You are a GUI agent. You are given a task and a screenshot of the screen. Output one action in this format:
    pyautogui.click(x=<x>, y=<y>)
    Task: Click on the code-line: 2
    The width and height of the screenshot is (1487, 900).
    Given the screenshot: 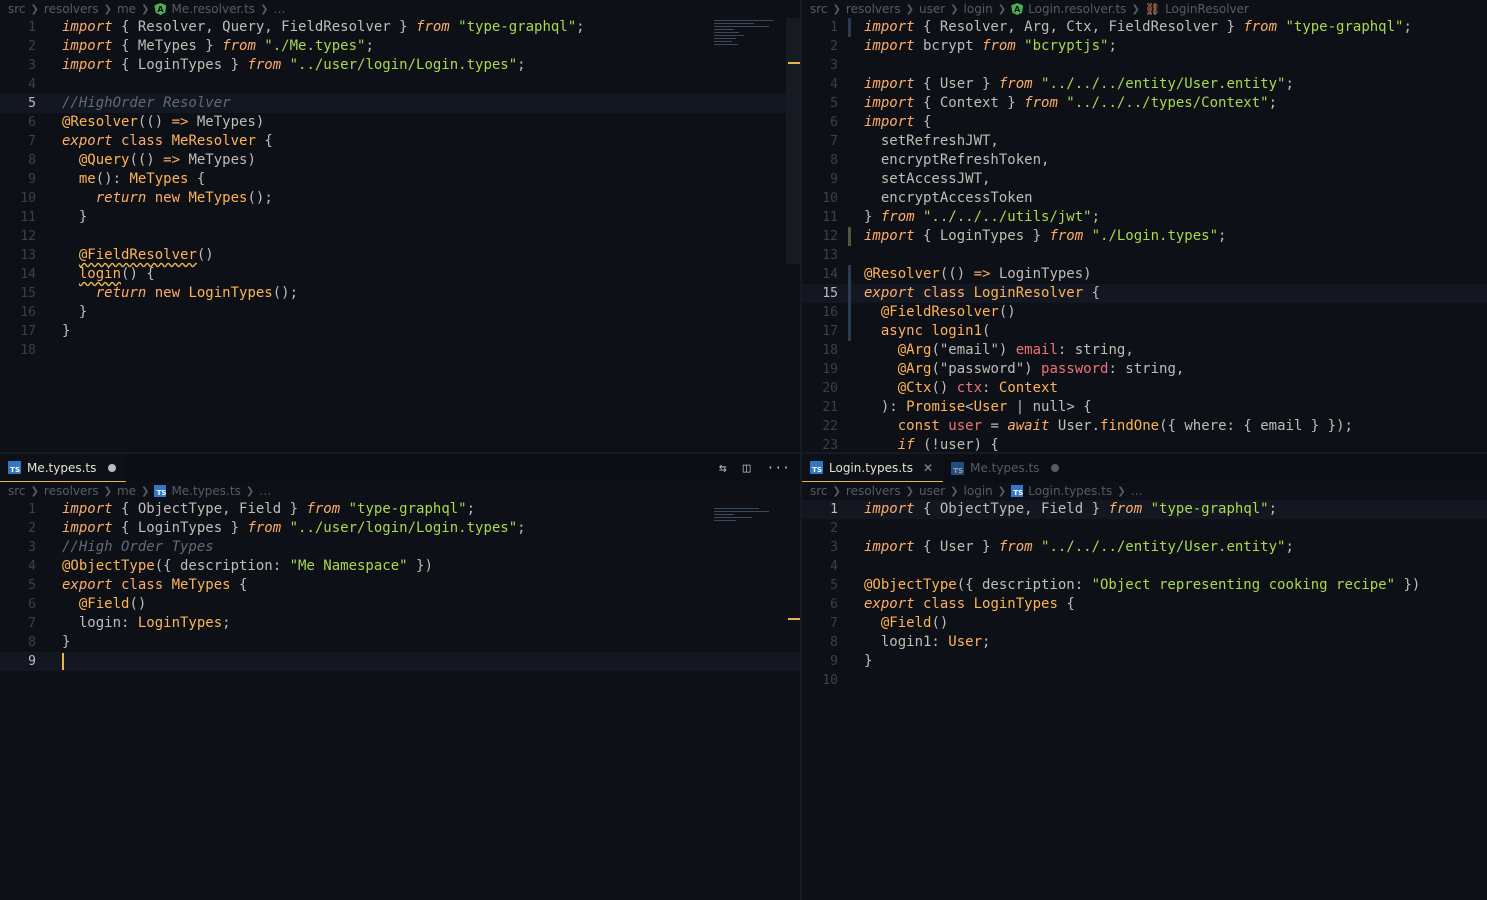 What is the action you would take?
    pyautogui.click(x=1144, y=528)
    